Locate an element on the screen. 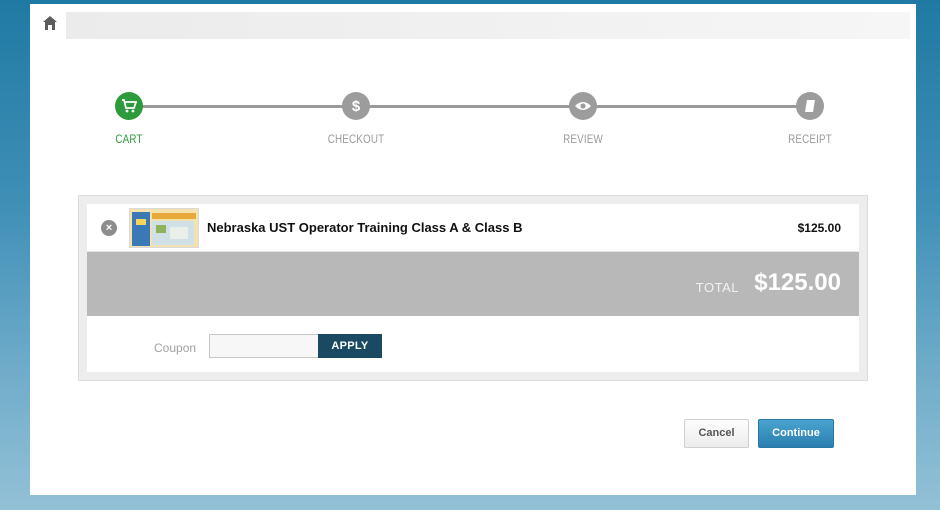 Image resolution: width=940 pixels, height=510 pixels. item-price: $125.00 is located at coordinates (819, 228).